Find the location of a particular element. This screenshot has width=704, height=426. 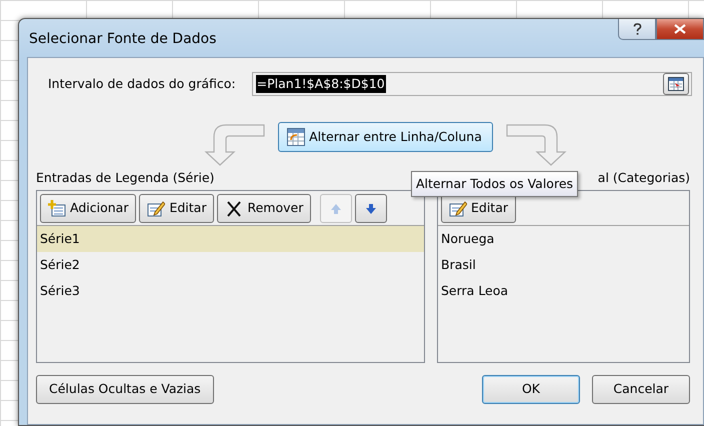

close-button is located at coordinates (680, 29).